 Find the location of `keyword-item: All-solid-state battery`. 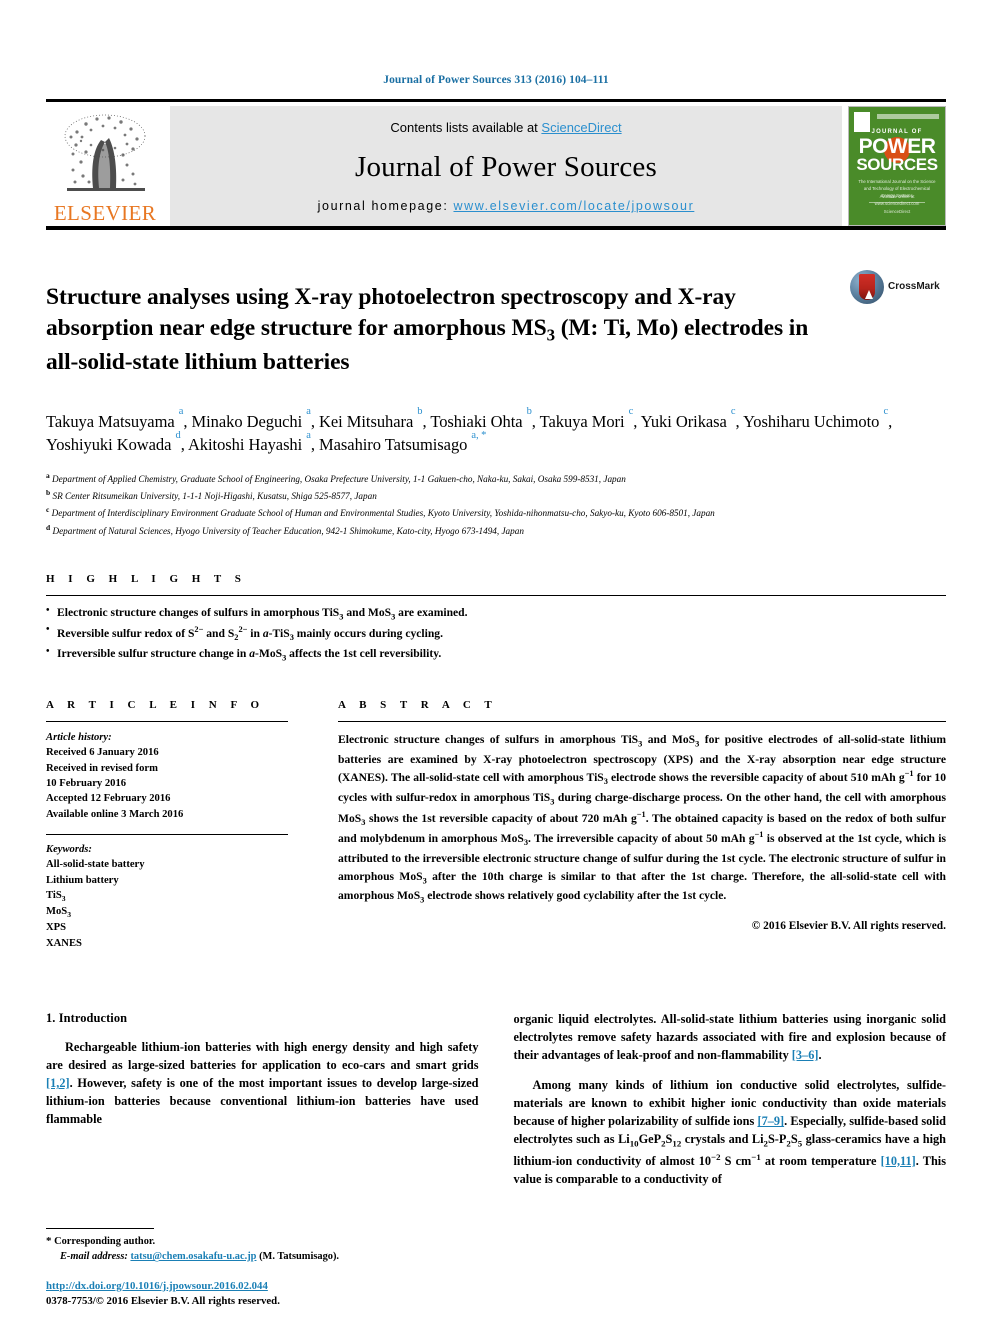

keyword-item: All-solid-state battery is located at coordinates (95, 865).